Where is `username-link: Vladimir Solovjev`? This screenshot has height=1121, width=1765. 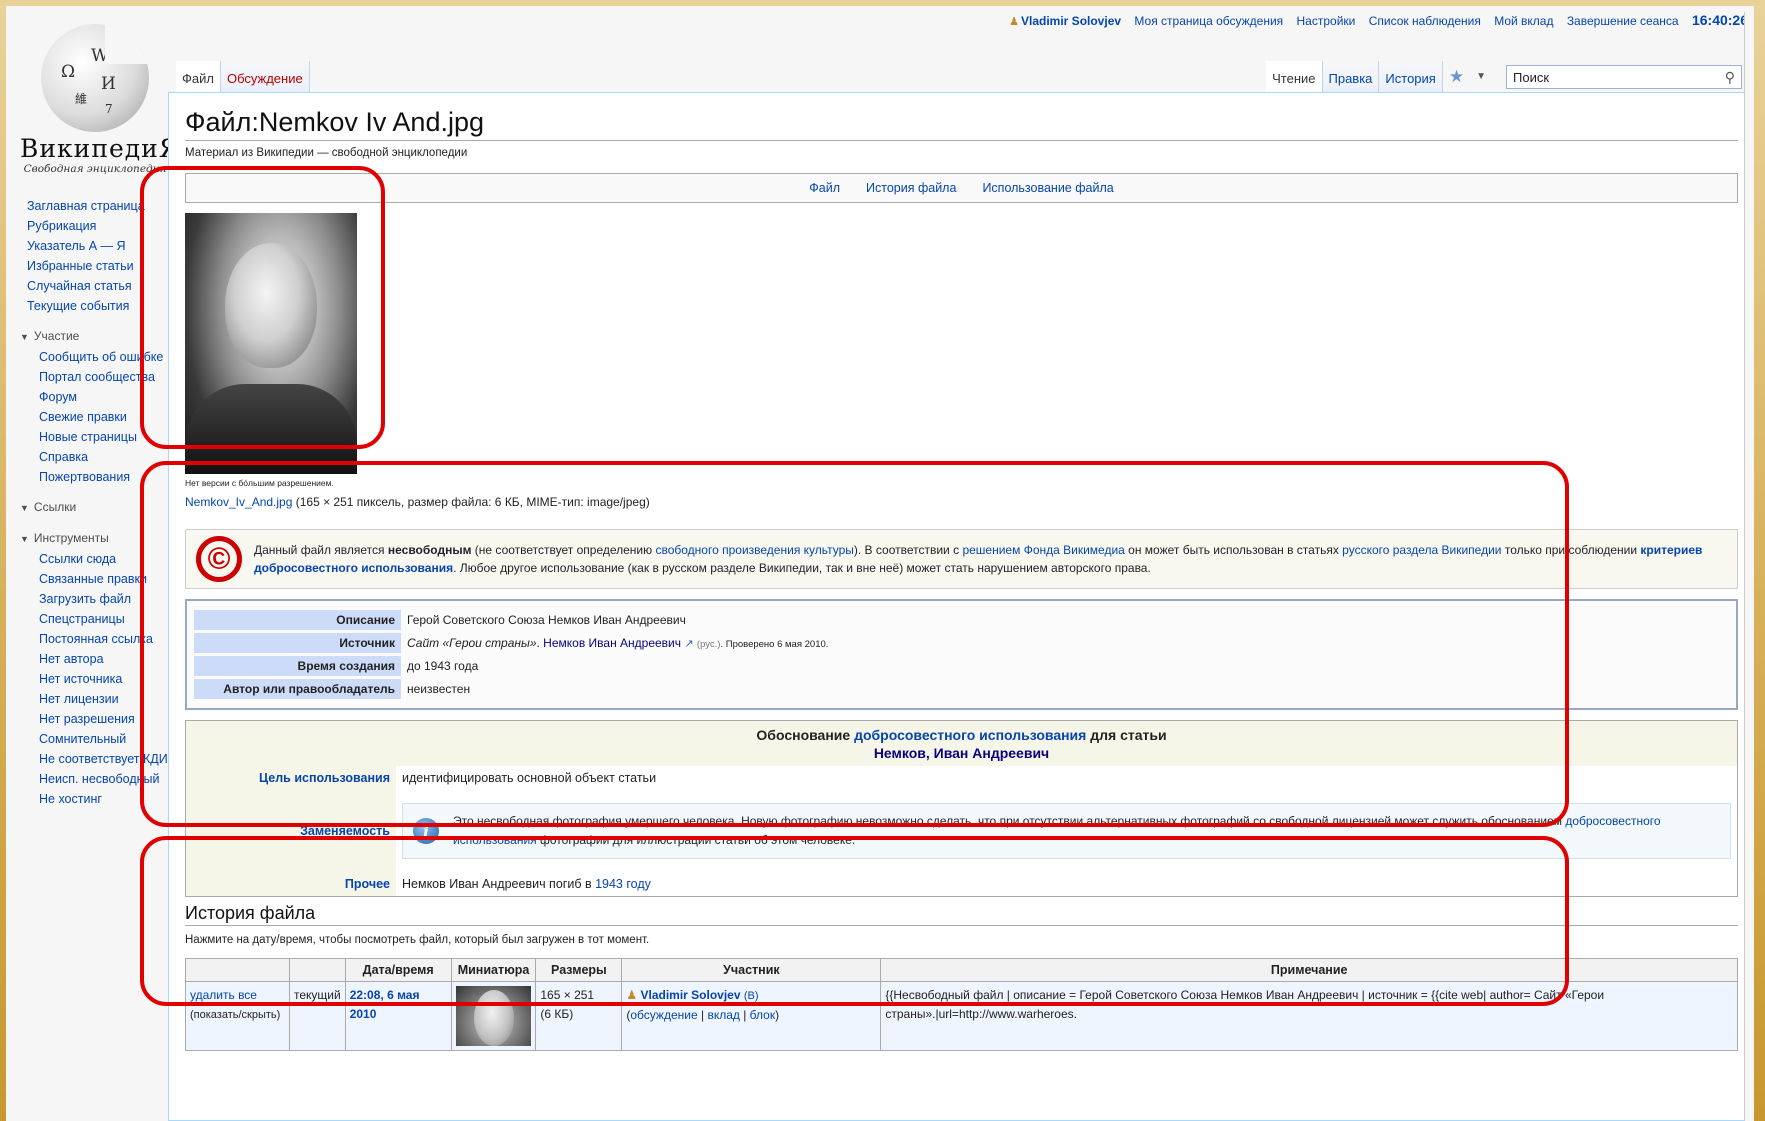
username-link: Vladimir Solovjev is located at coordinates (1071, 21).